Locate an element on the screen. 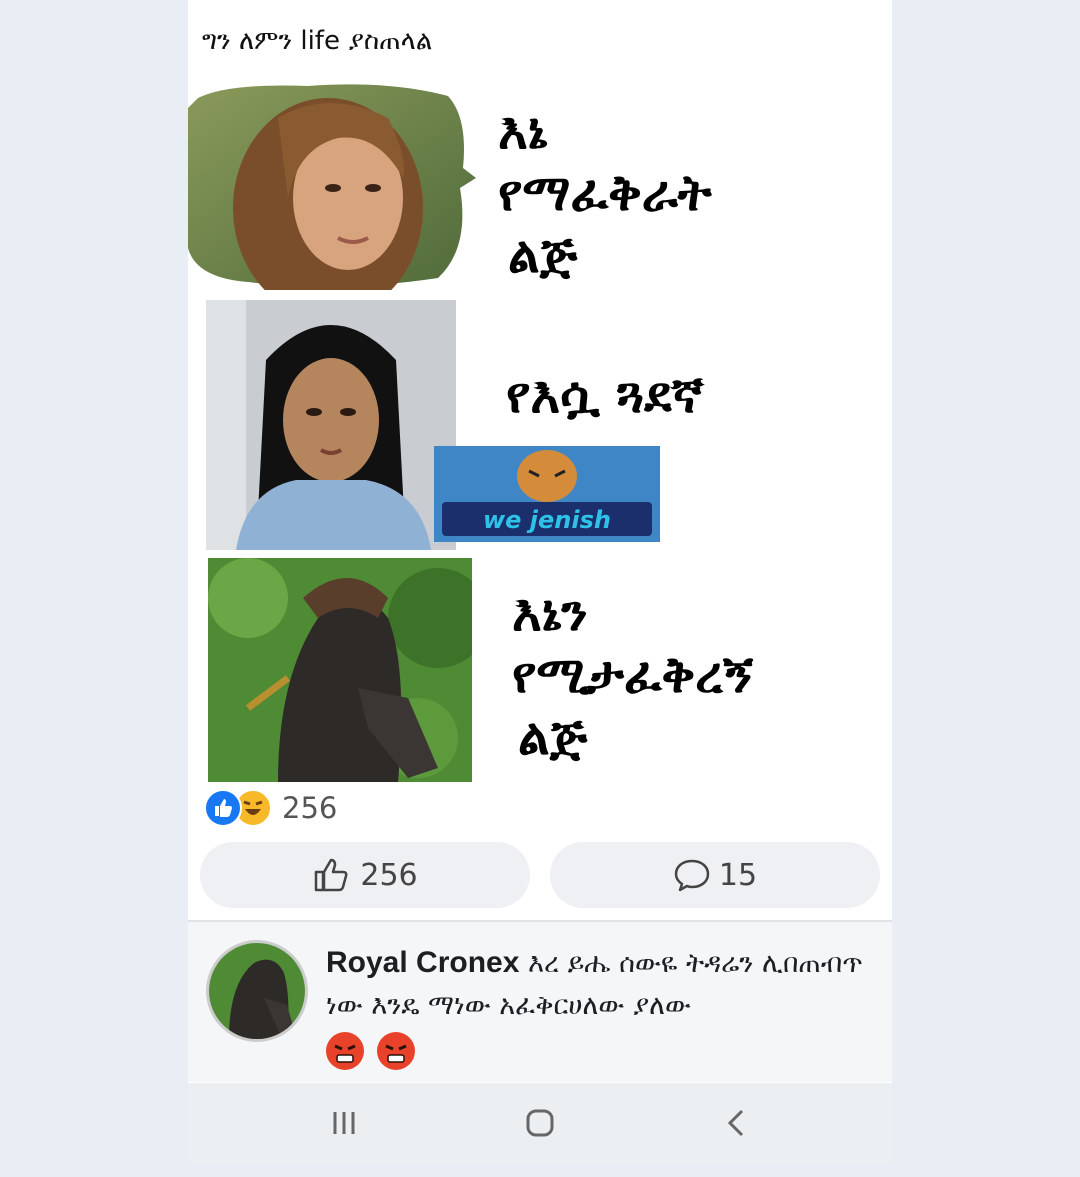 The width and height of the screenshot is (1080, 1177). back-button is located at coordinates (736, 1123).